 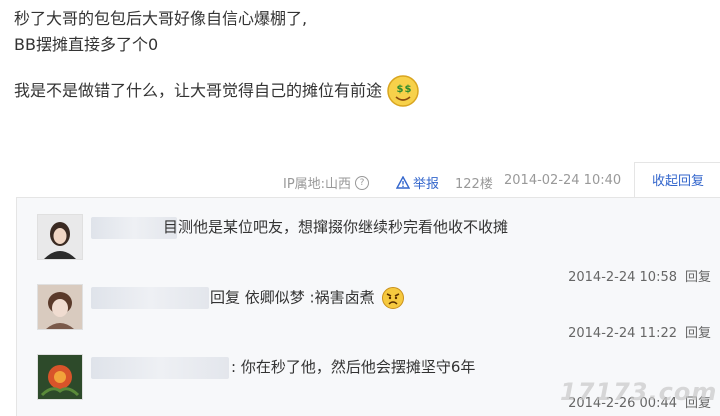 I want to click on angry-face-emoji-icon, so click(x=393, y=298).